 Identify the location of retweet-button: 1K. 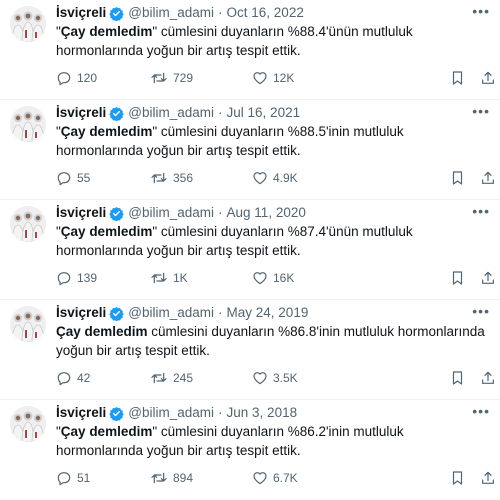
(169, 278).